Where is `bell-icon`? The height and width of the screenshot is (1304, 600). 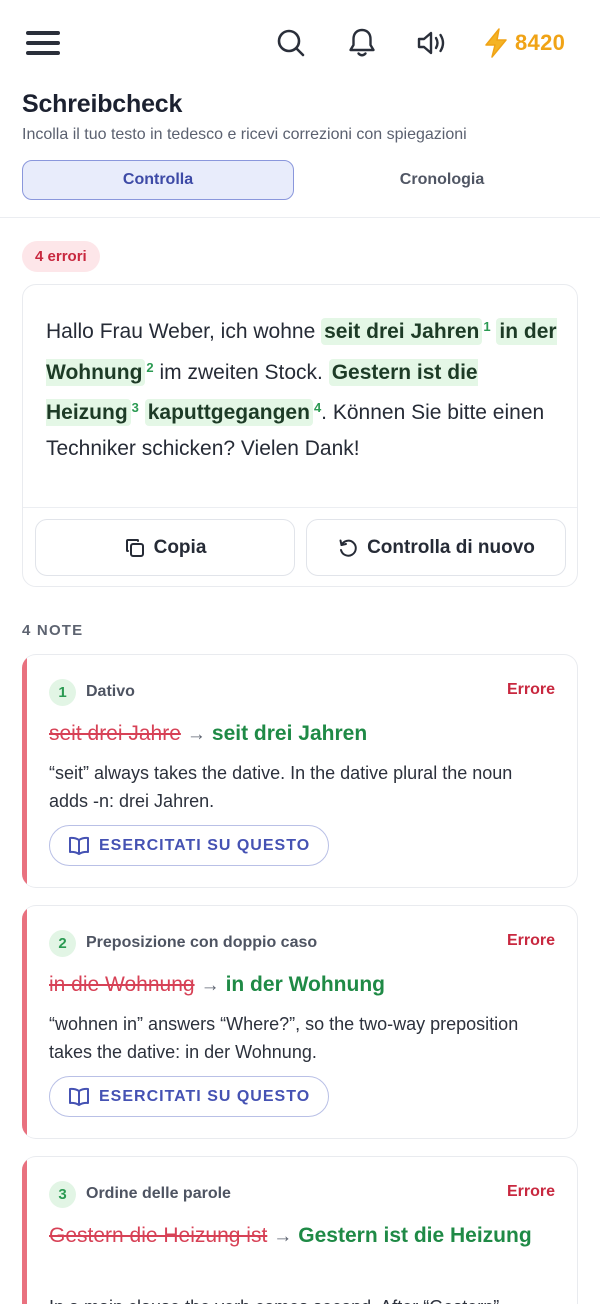
bell-icon is located at coordinates (362, 43).